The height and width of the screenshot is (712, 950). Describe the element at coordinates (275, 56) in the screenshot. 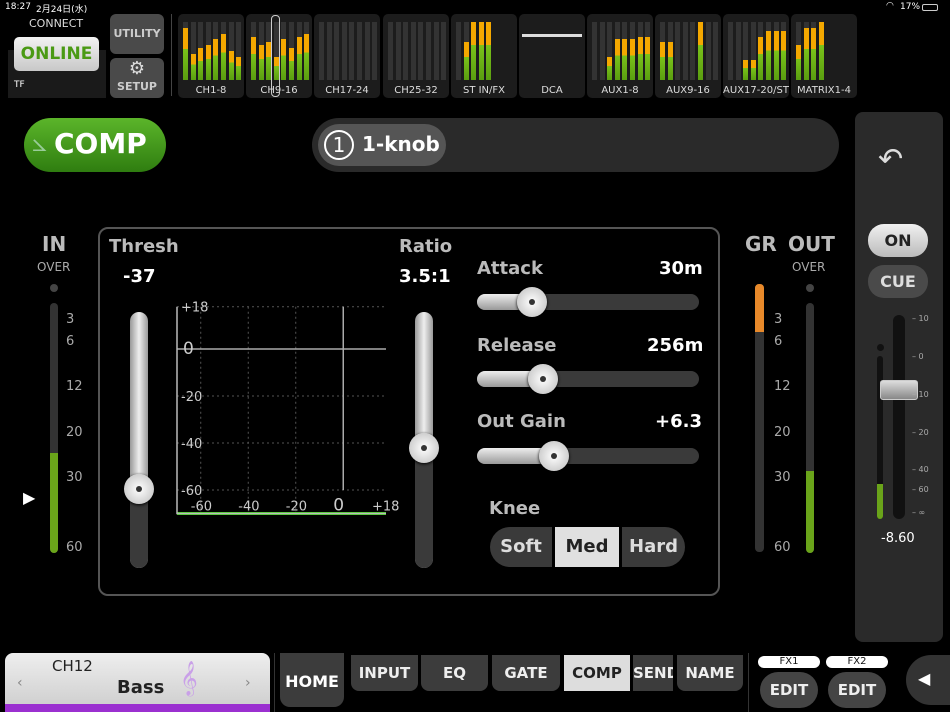

I see `selected-channel-indicator` at that location.